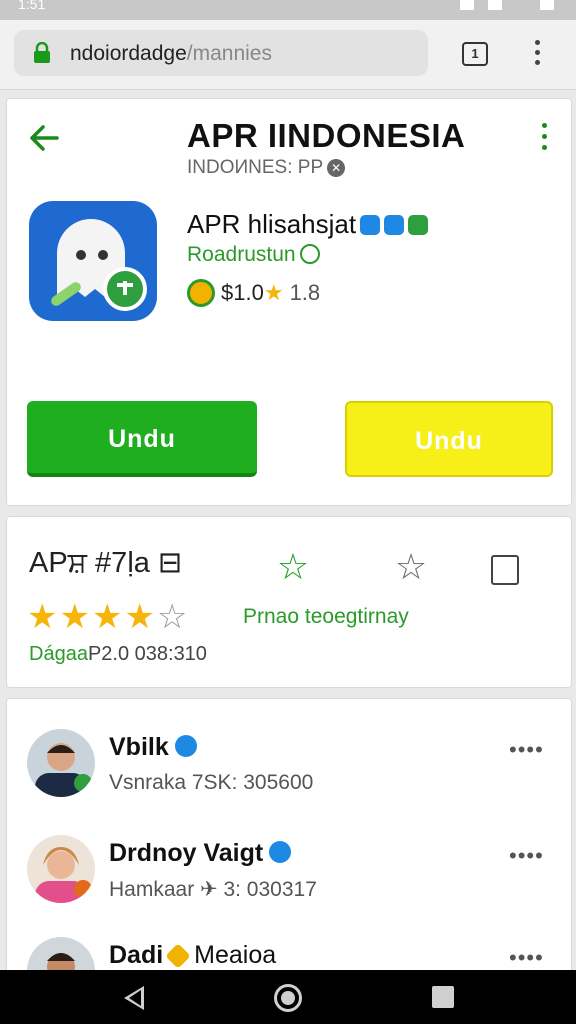 This screenshot has width=576, height=1024. What do you see at coordinates (255, 167) in the screenshot?
I see `subtitle-text: INDOИNES: PP` at bounding box center [255, 167].